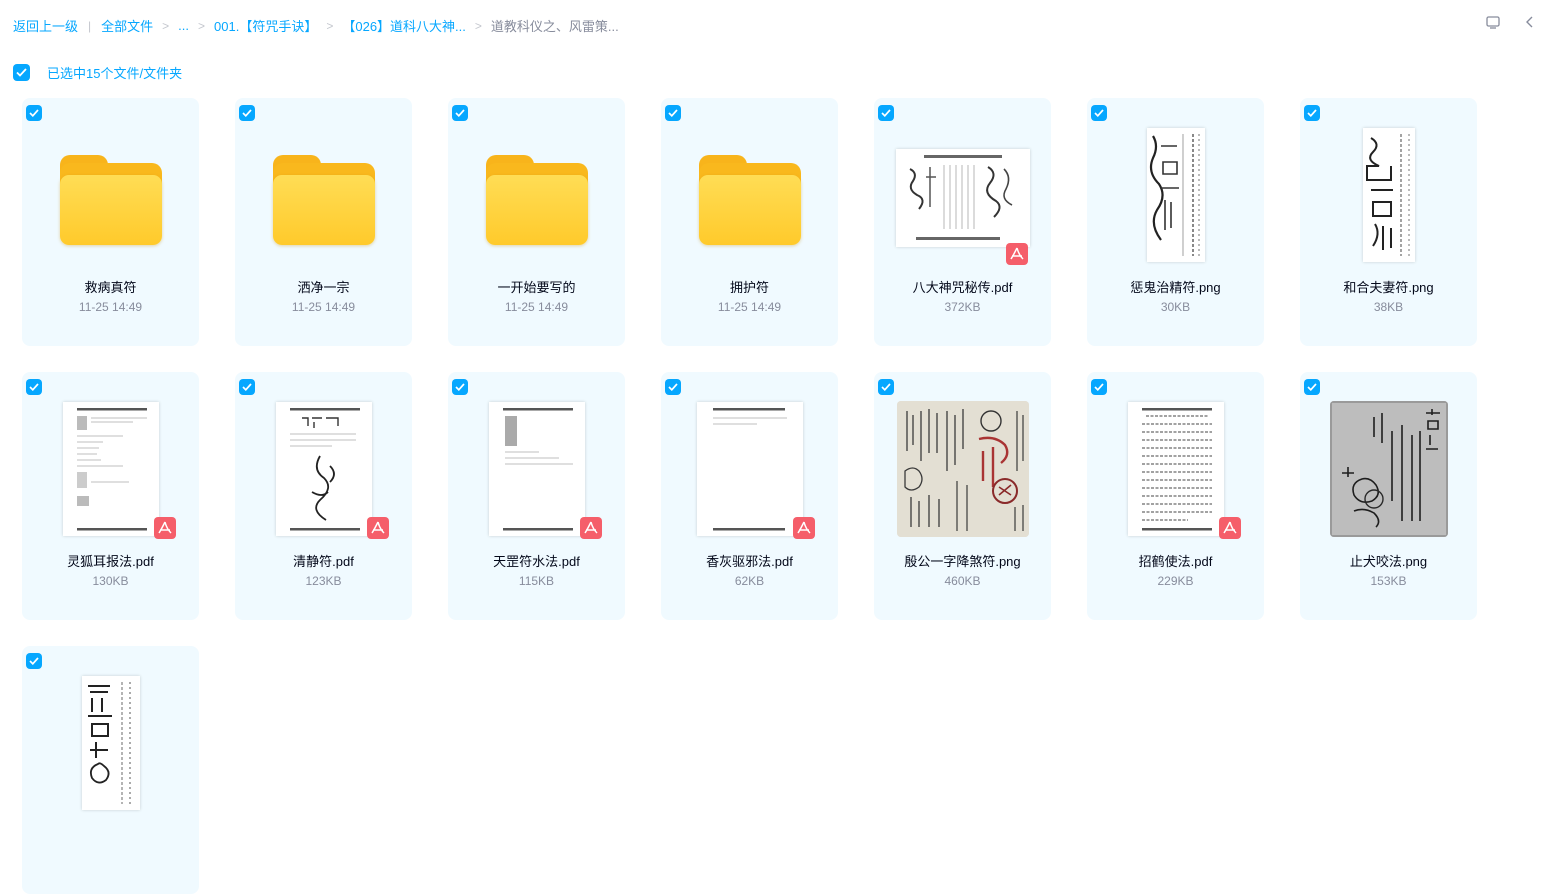  What do you see at coordinates (1493, 22) in the screenshot?
I see `window-view-icon` at bounding box center [1493, 22].